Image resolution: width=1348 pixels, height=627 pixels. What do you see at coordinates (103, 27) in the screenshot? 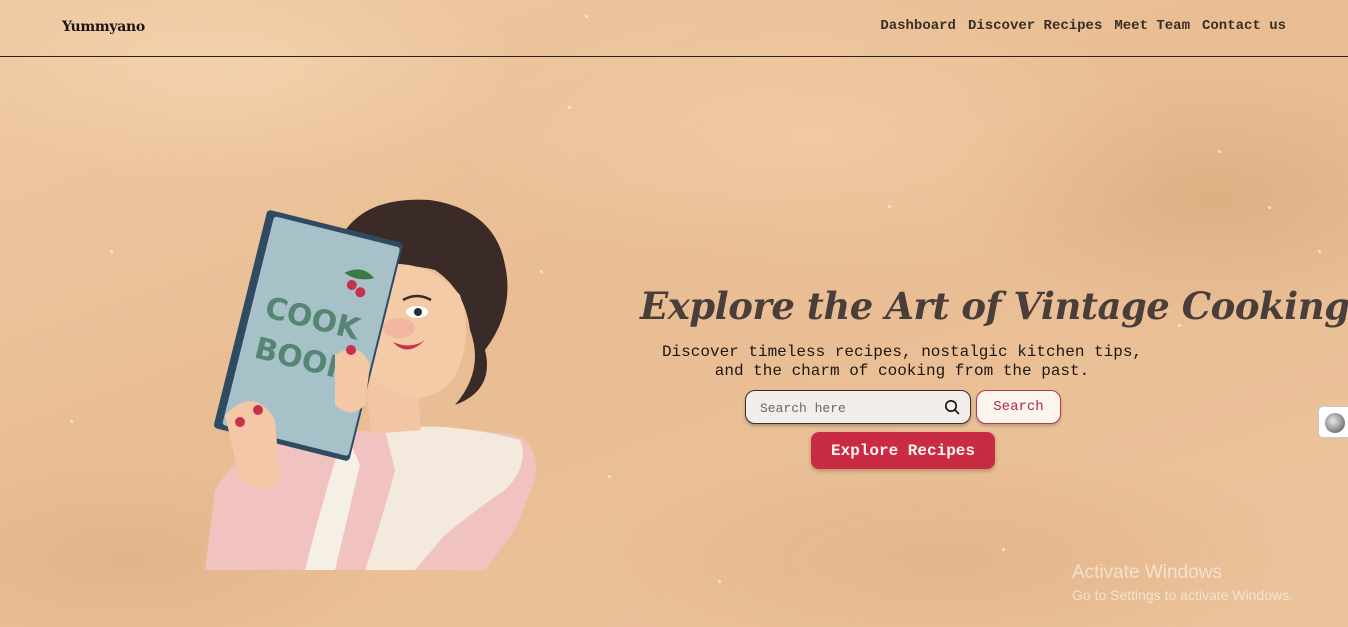
I see `site-logo: Yummyano` at bounding box center [103, 27].